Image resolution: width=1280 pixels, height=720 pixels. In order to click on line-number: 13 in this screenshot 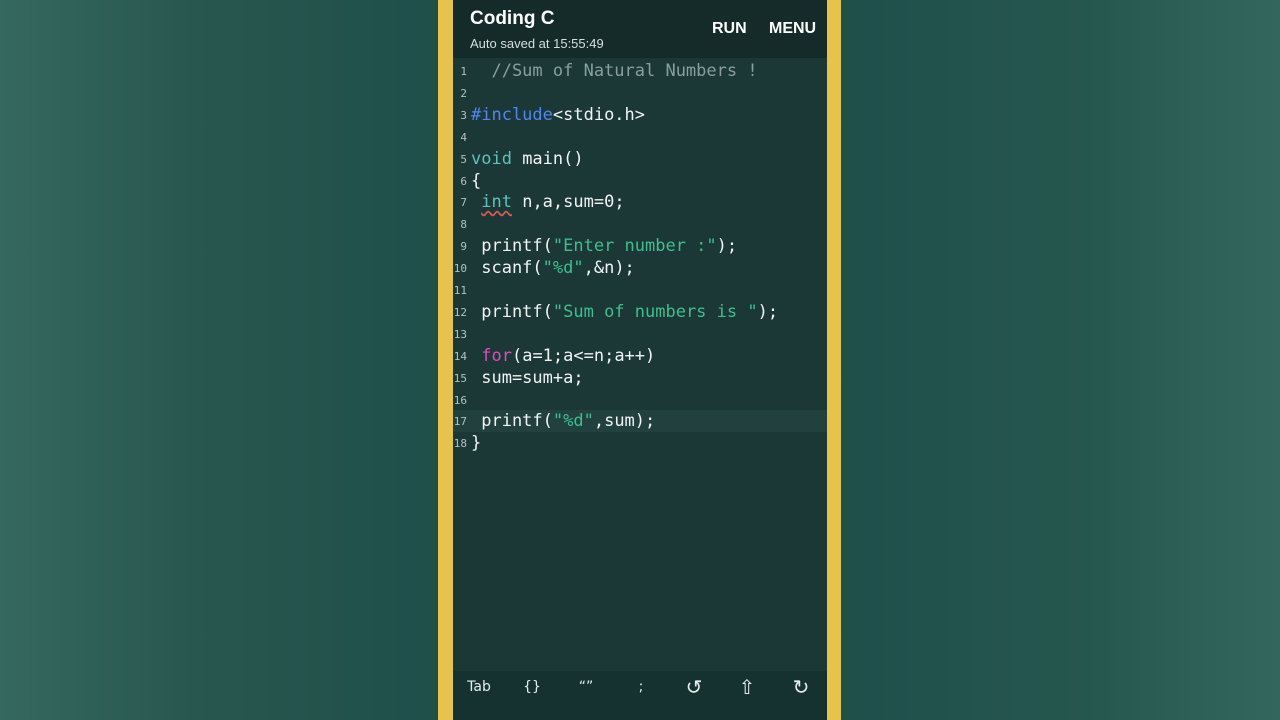, I will do `click(460, 334)`.